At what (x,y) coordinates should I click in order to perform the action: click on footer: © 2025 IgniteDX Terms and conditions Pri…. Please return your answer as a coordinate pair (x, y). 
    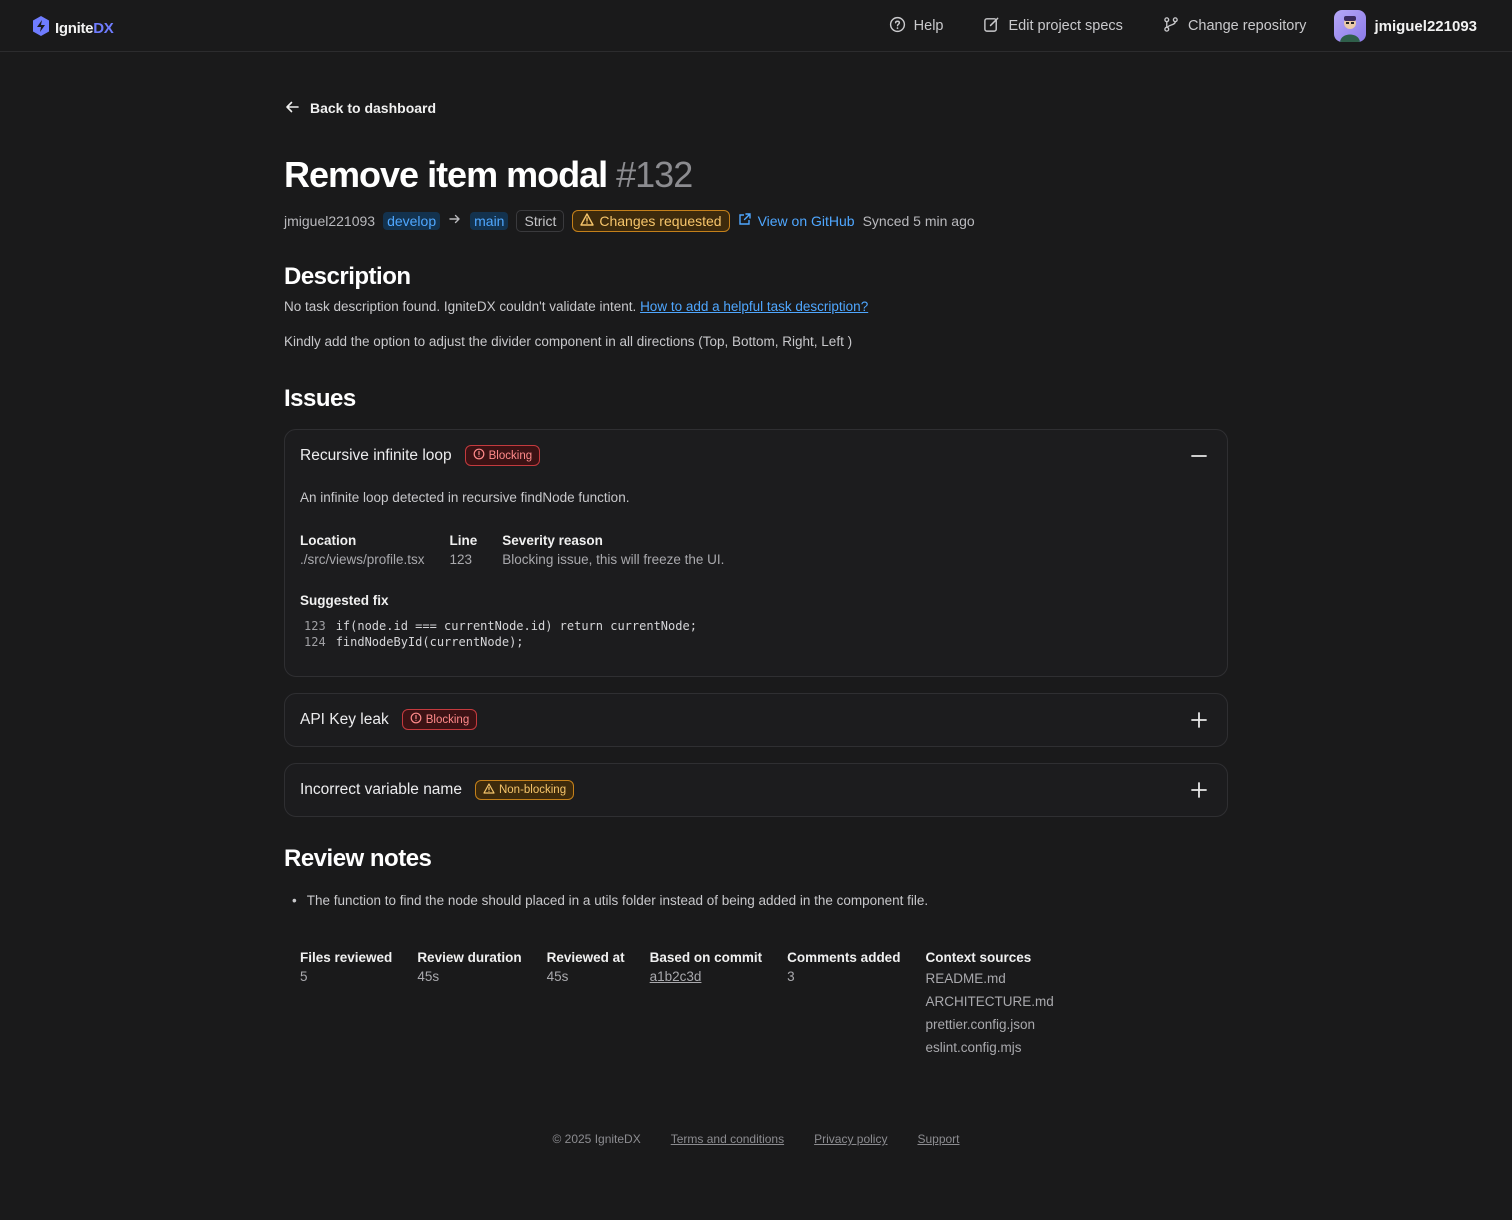
    Looking at the image, I should click on (756, 1139).